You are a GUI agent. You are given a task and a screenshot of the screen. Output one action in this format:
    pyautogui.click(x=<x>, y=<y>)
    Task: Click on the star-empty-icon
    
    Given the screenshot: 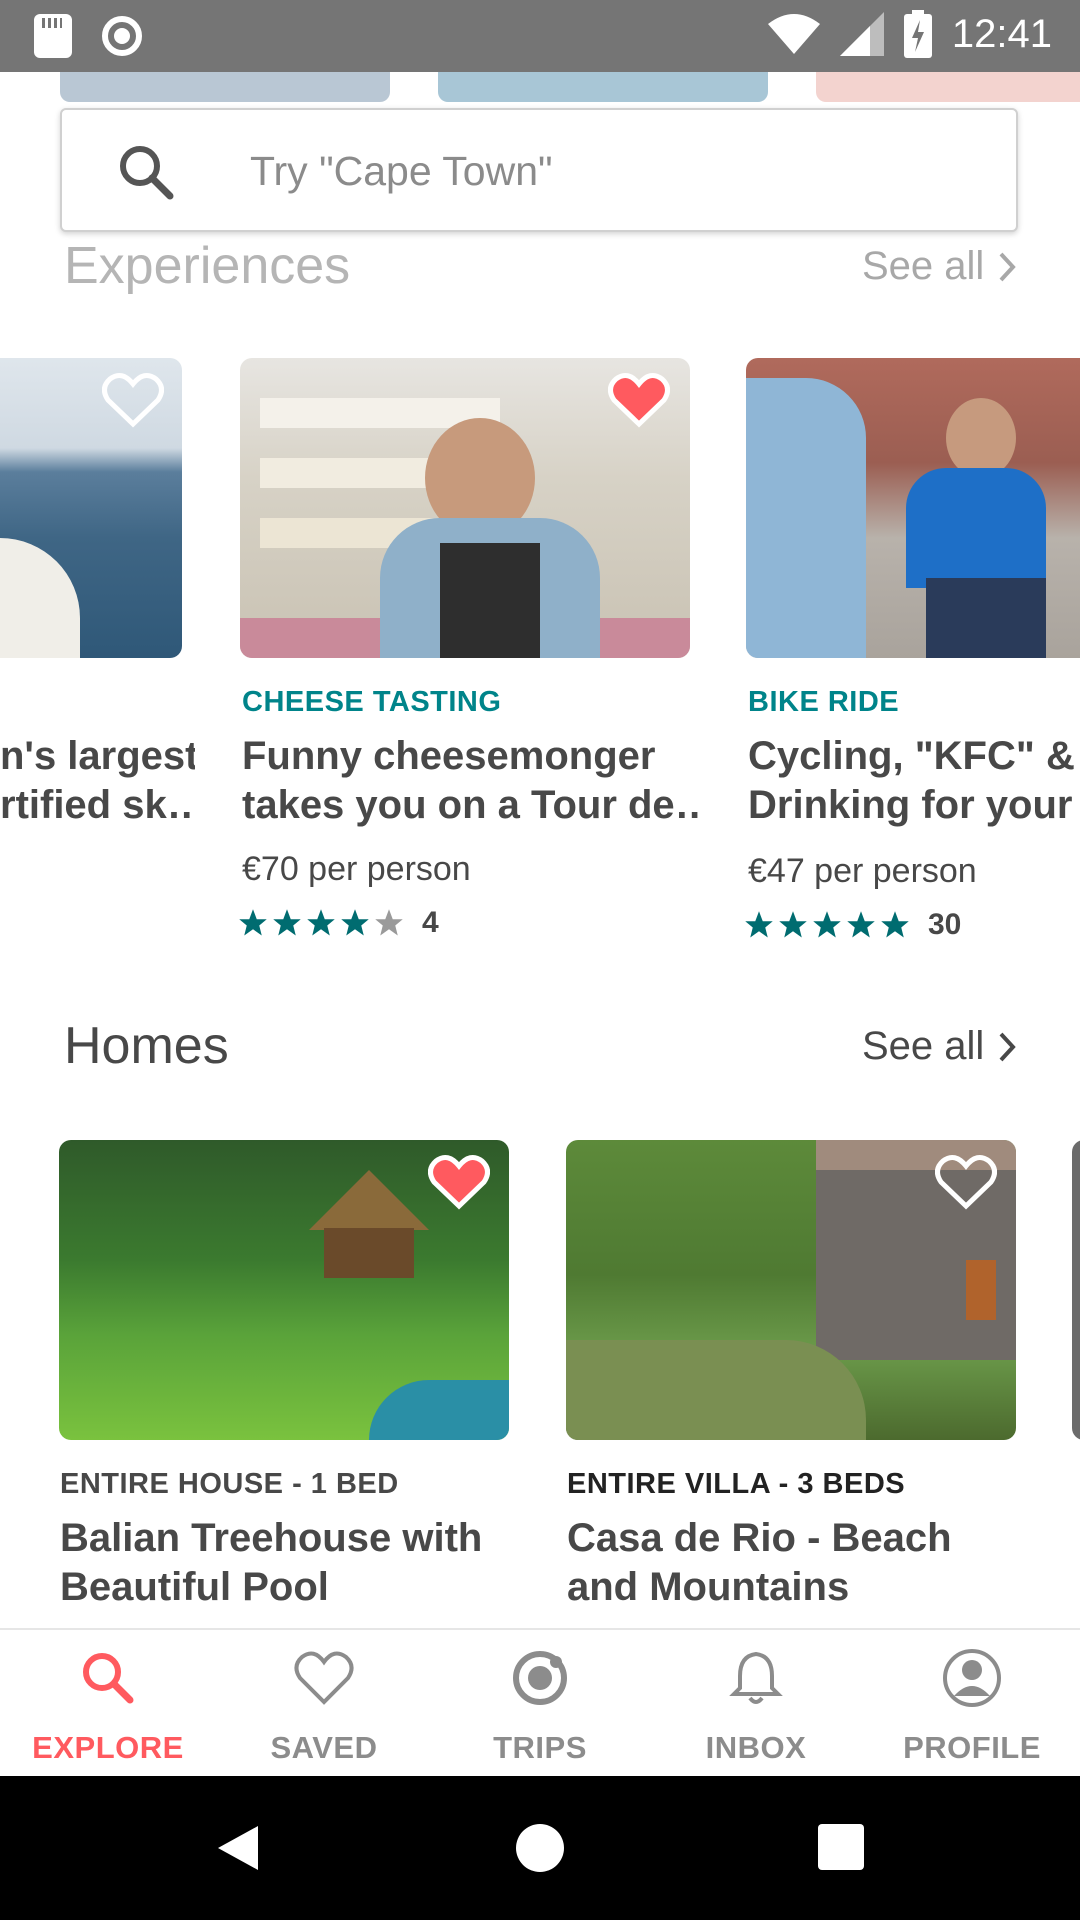 What is the action you would take?
    pyautogui.click(x=389, y=922)
    